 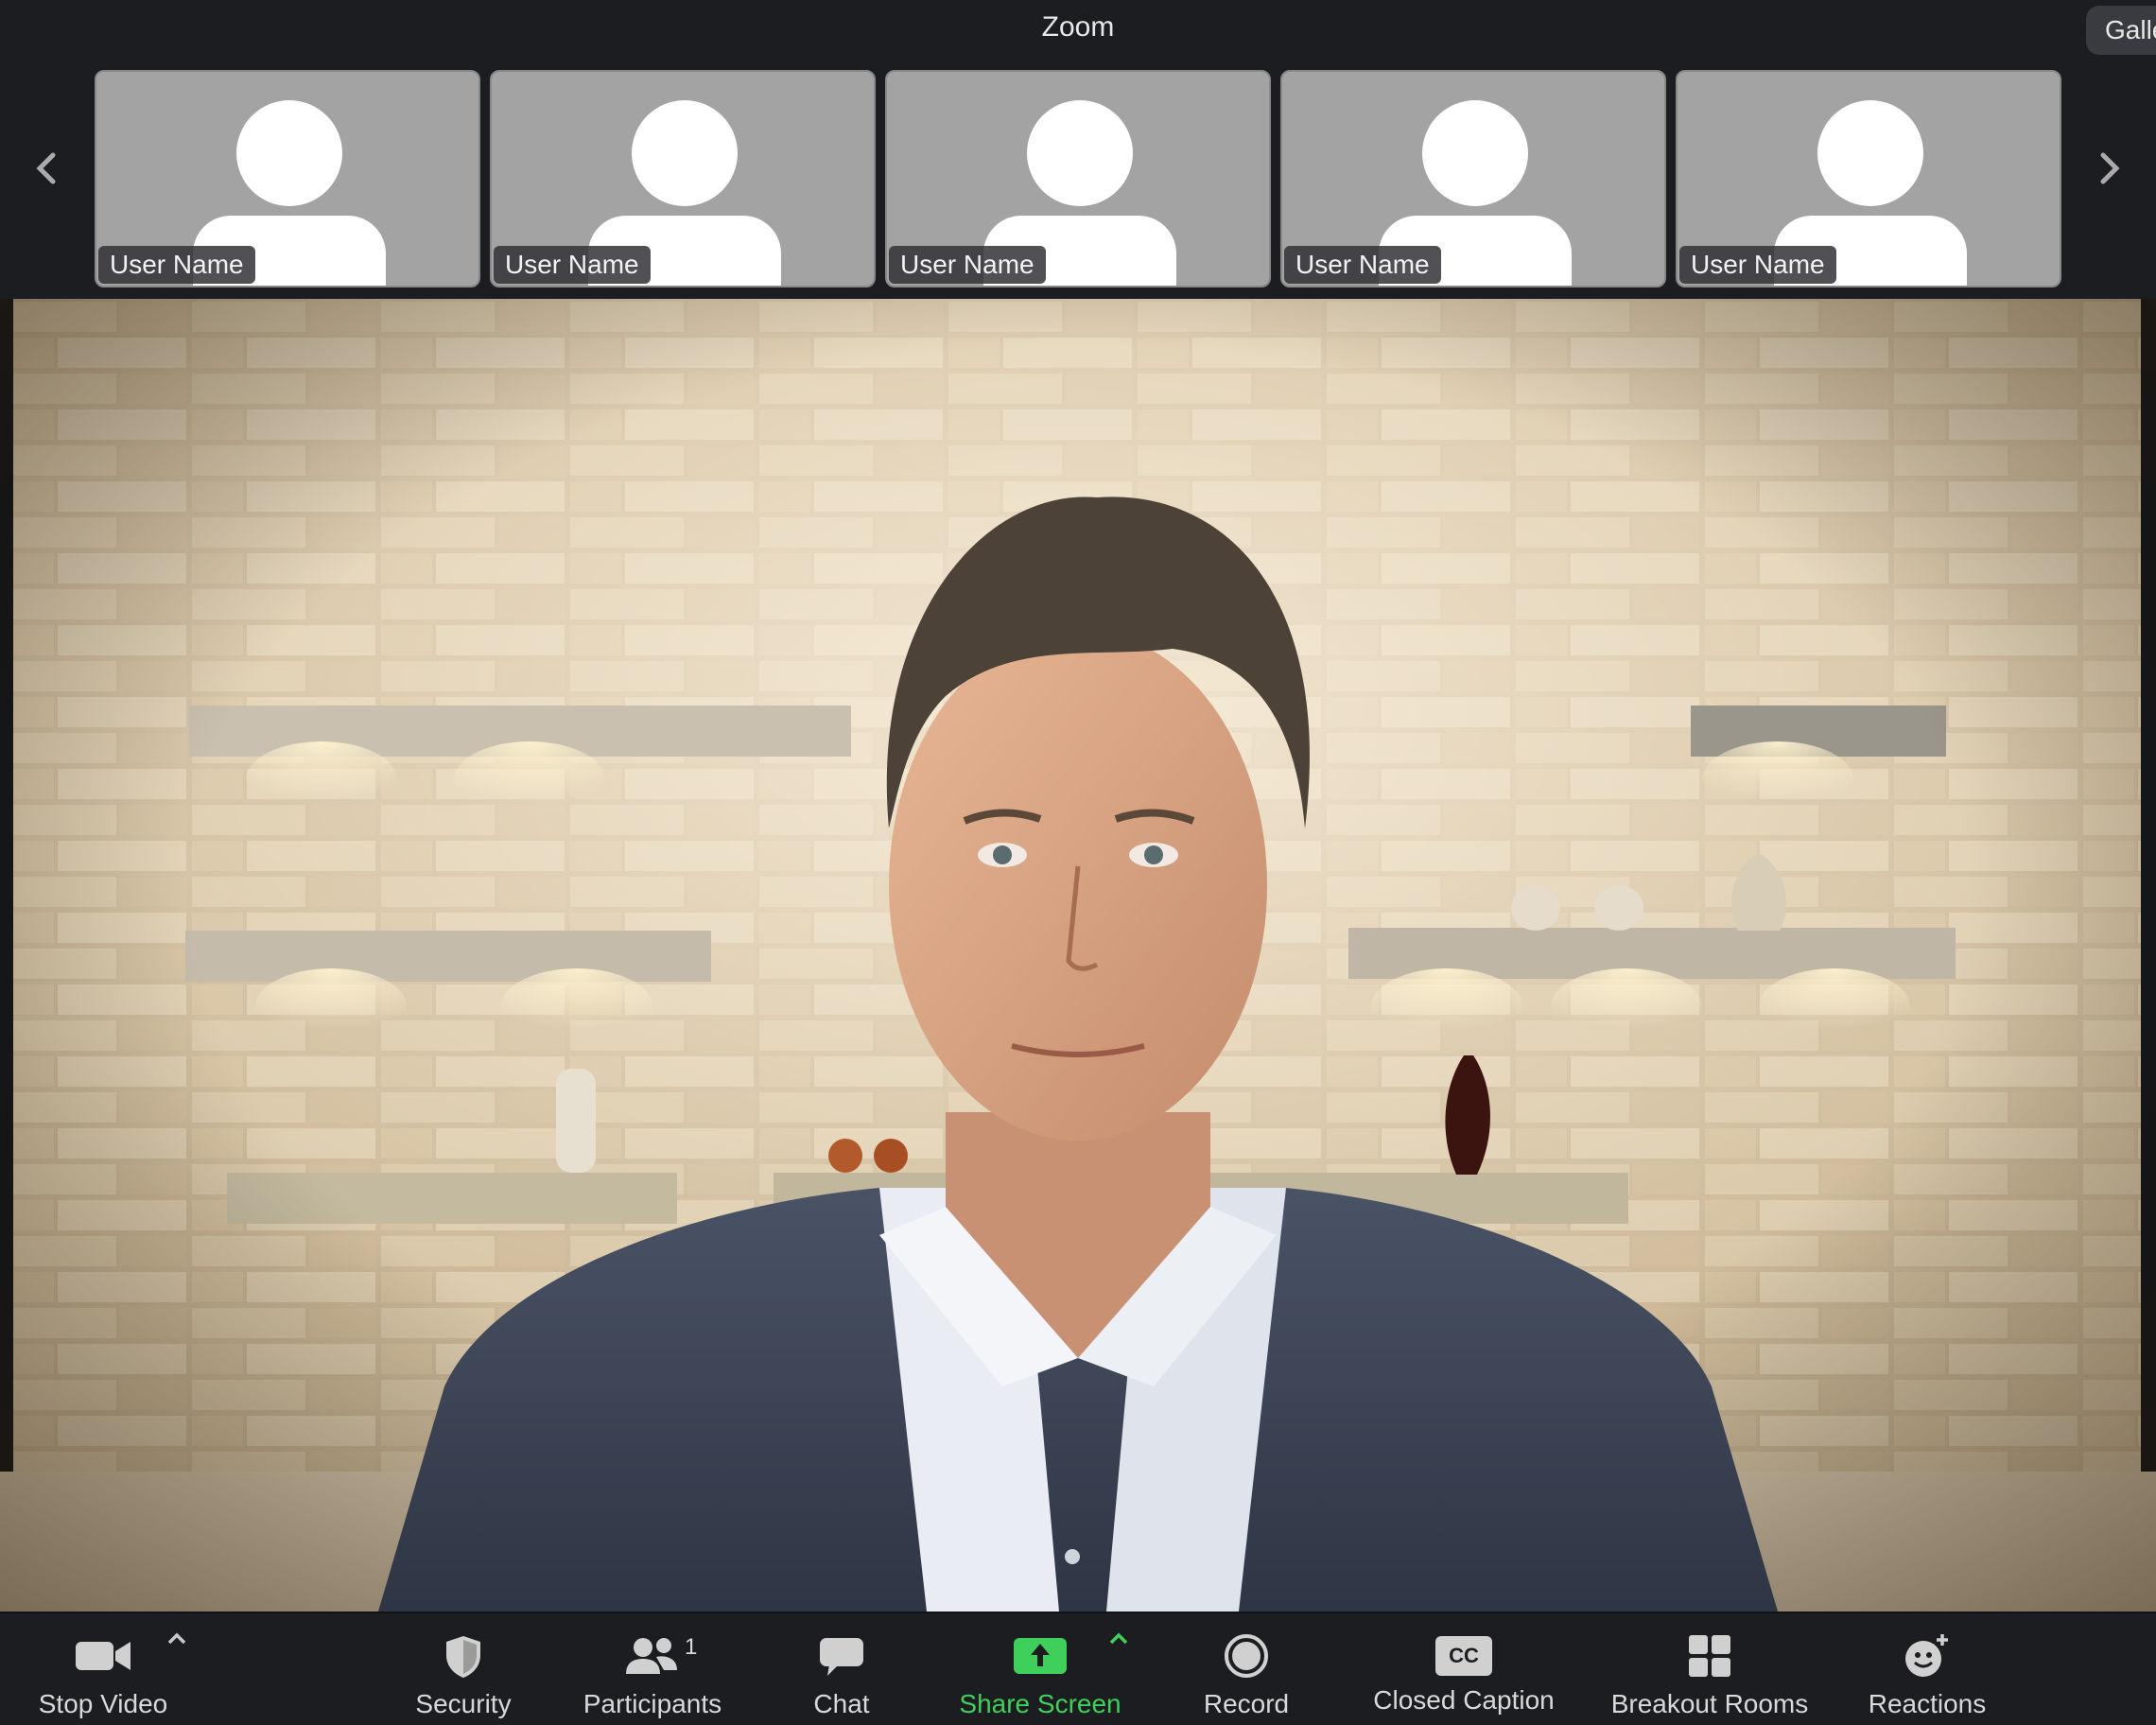 What do you see at coordinates (1040, 1656) in the screenshot?
I see `share-screen-icon` at bounding box center [1040, 1656].